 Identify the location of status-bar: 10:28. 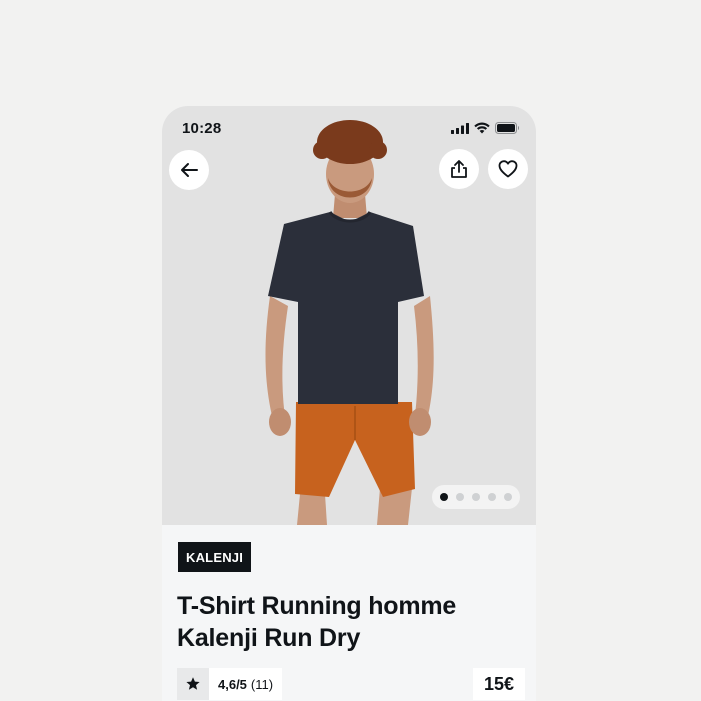
(349, 128).